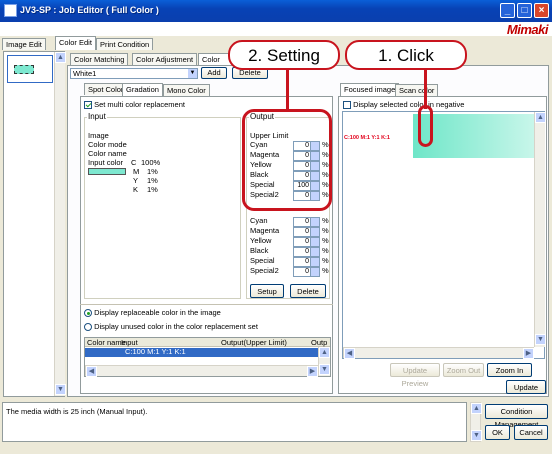 The image size is (552, 454). I want to click on color-set-value: White1, so click(85, 73).